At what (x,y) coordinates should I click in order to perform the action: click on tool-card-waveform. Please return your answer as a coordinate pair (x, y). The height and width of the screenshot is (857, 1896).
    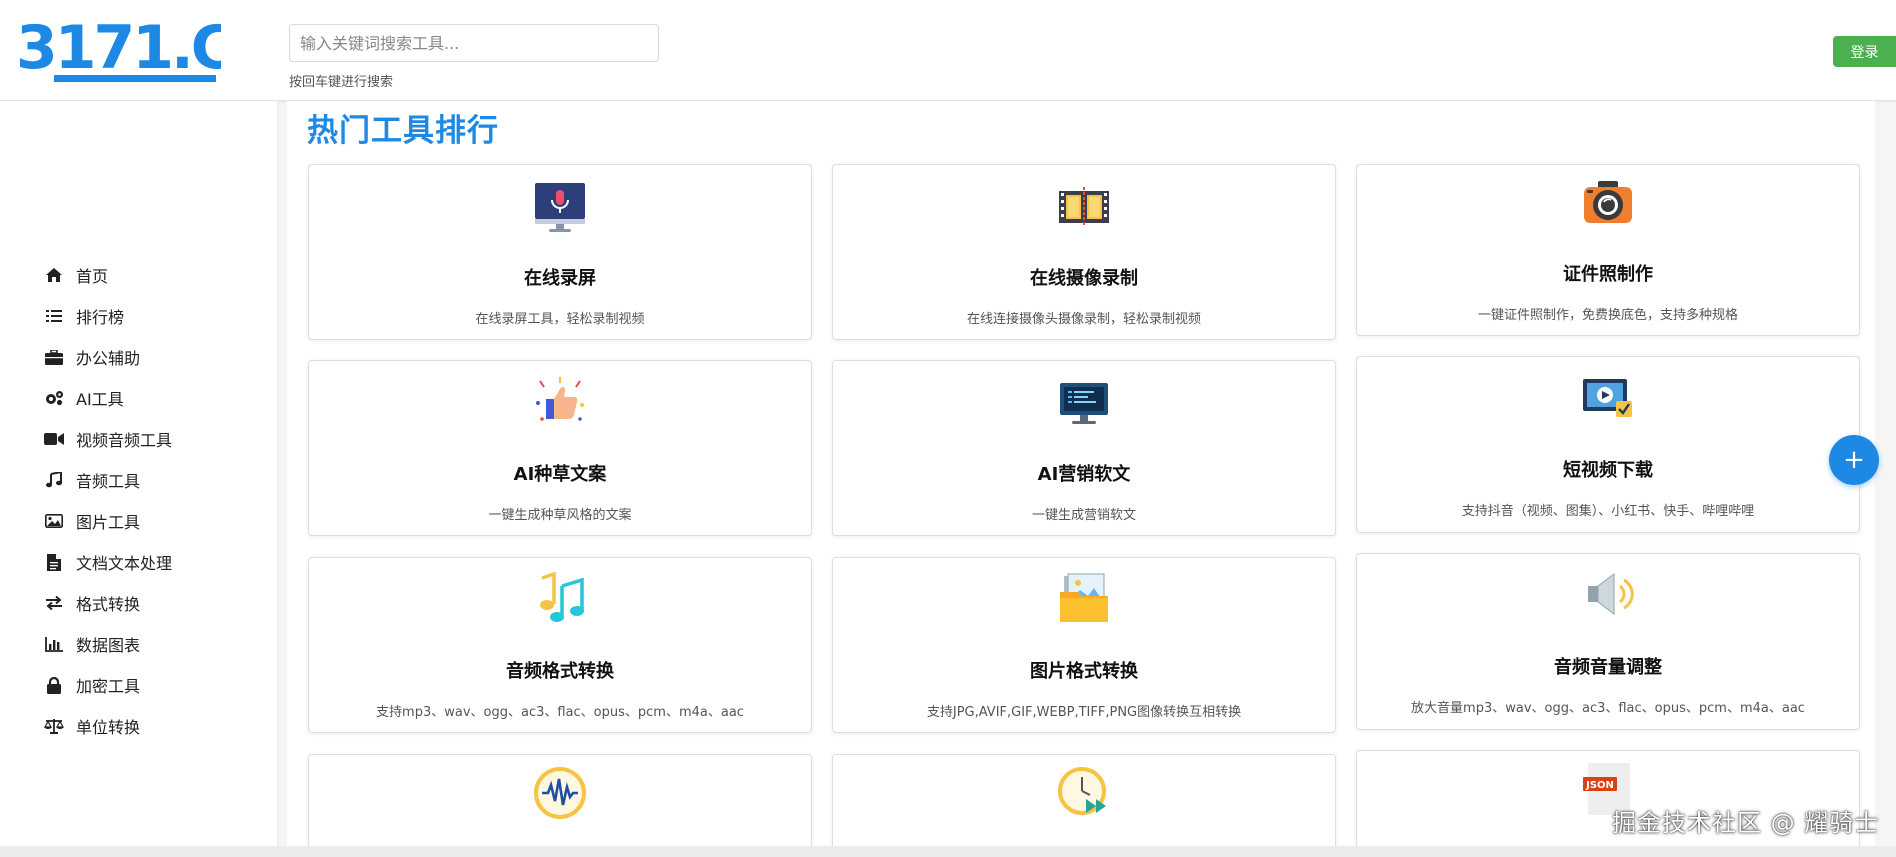
    Looking at the image, I should click on (560, 800).